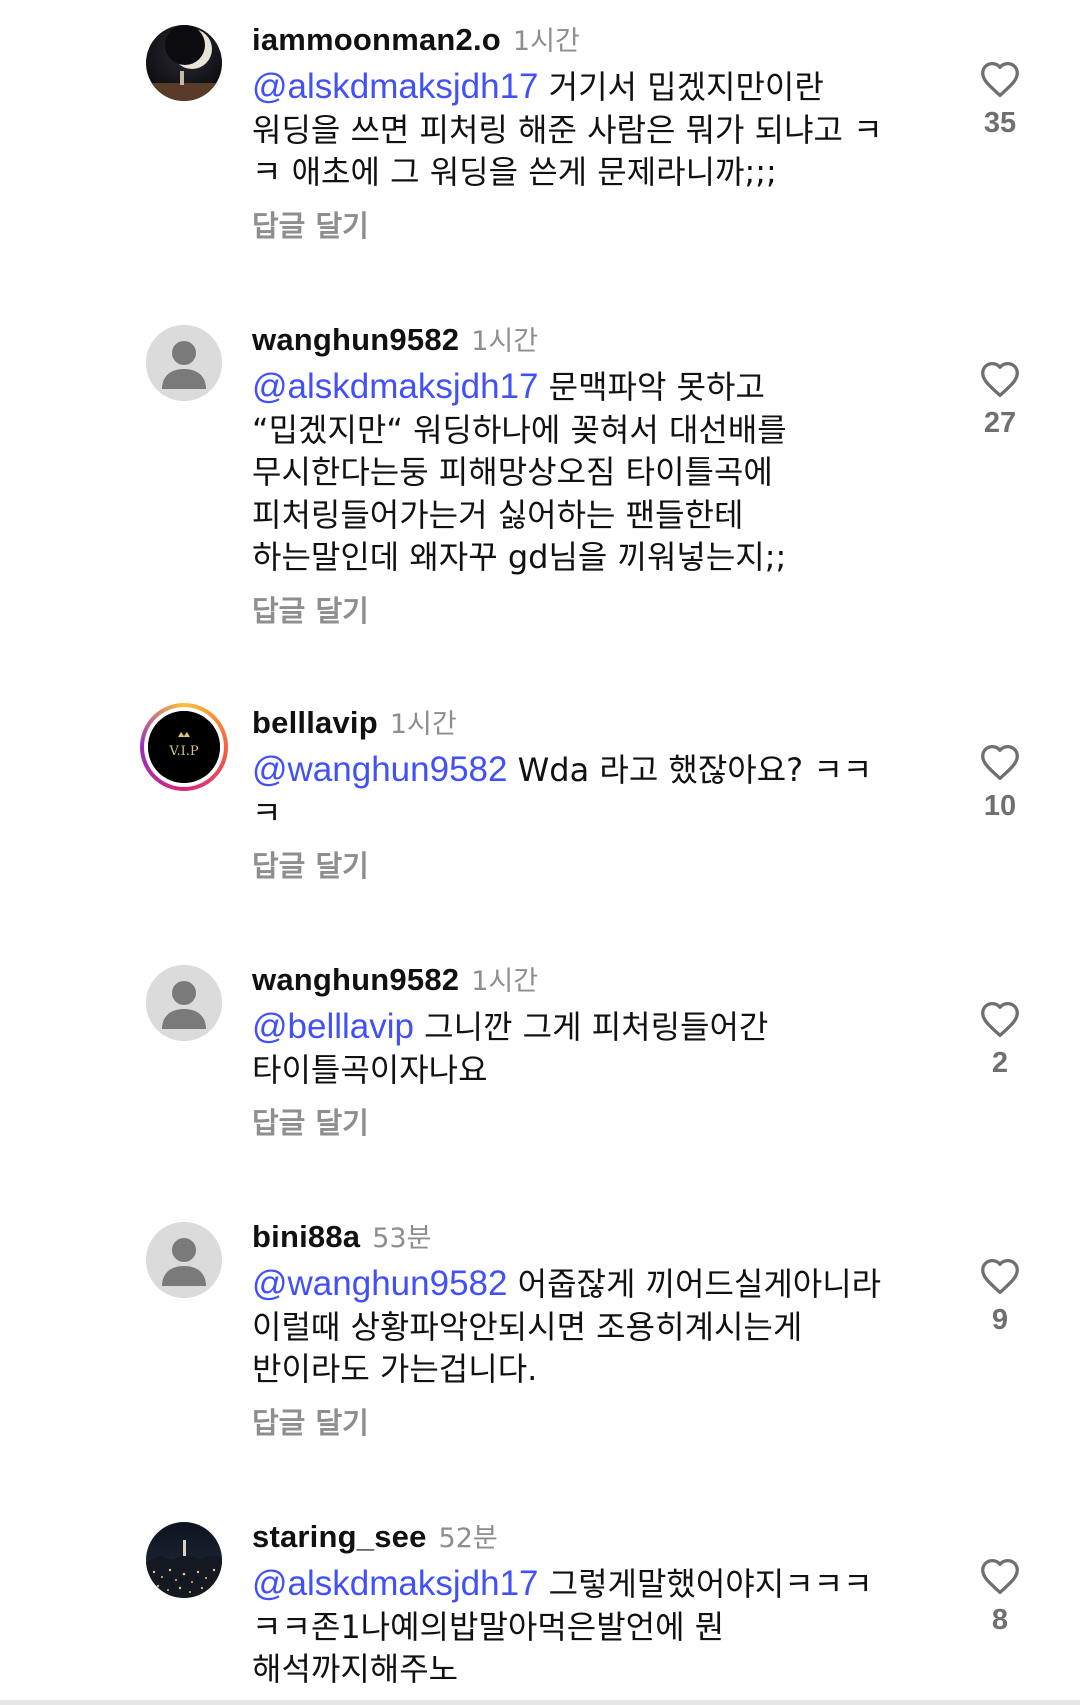 This screenshot has width=1080, height=1705. What do you see at coordinates (710, 1584) in the screenshot?
I see `comment-text-line: 그렇게말했어야지ㅋㅋㅋ` at bounding box center [710, 1584].